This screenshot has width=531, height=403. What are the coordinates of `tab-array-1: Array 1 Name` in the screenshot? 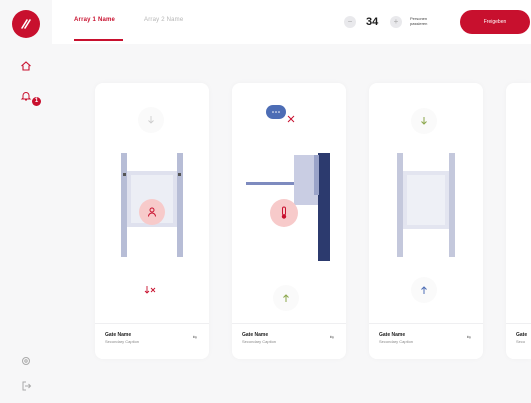 It's located at (94, 20).